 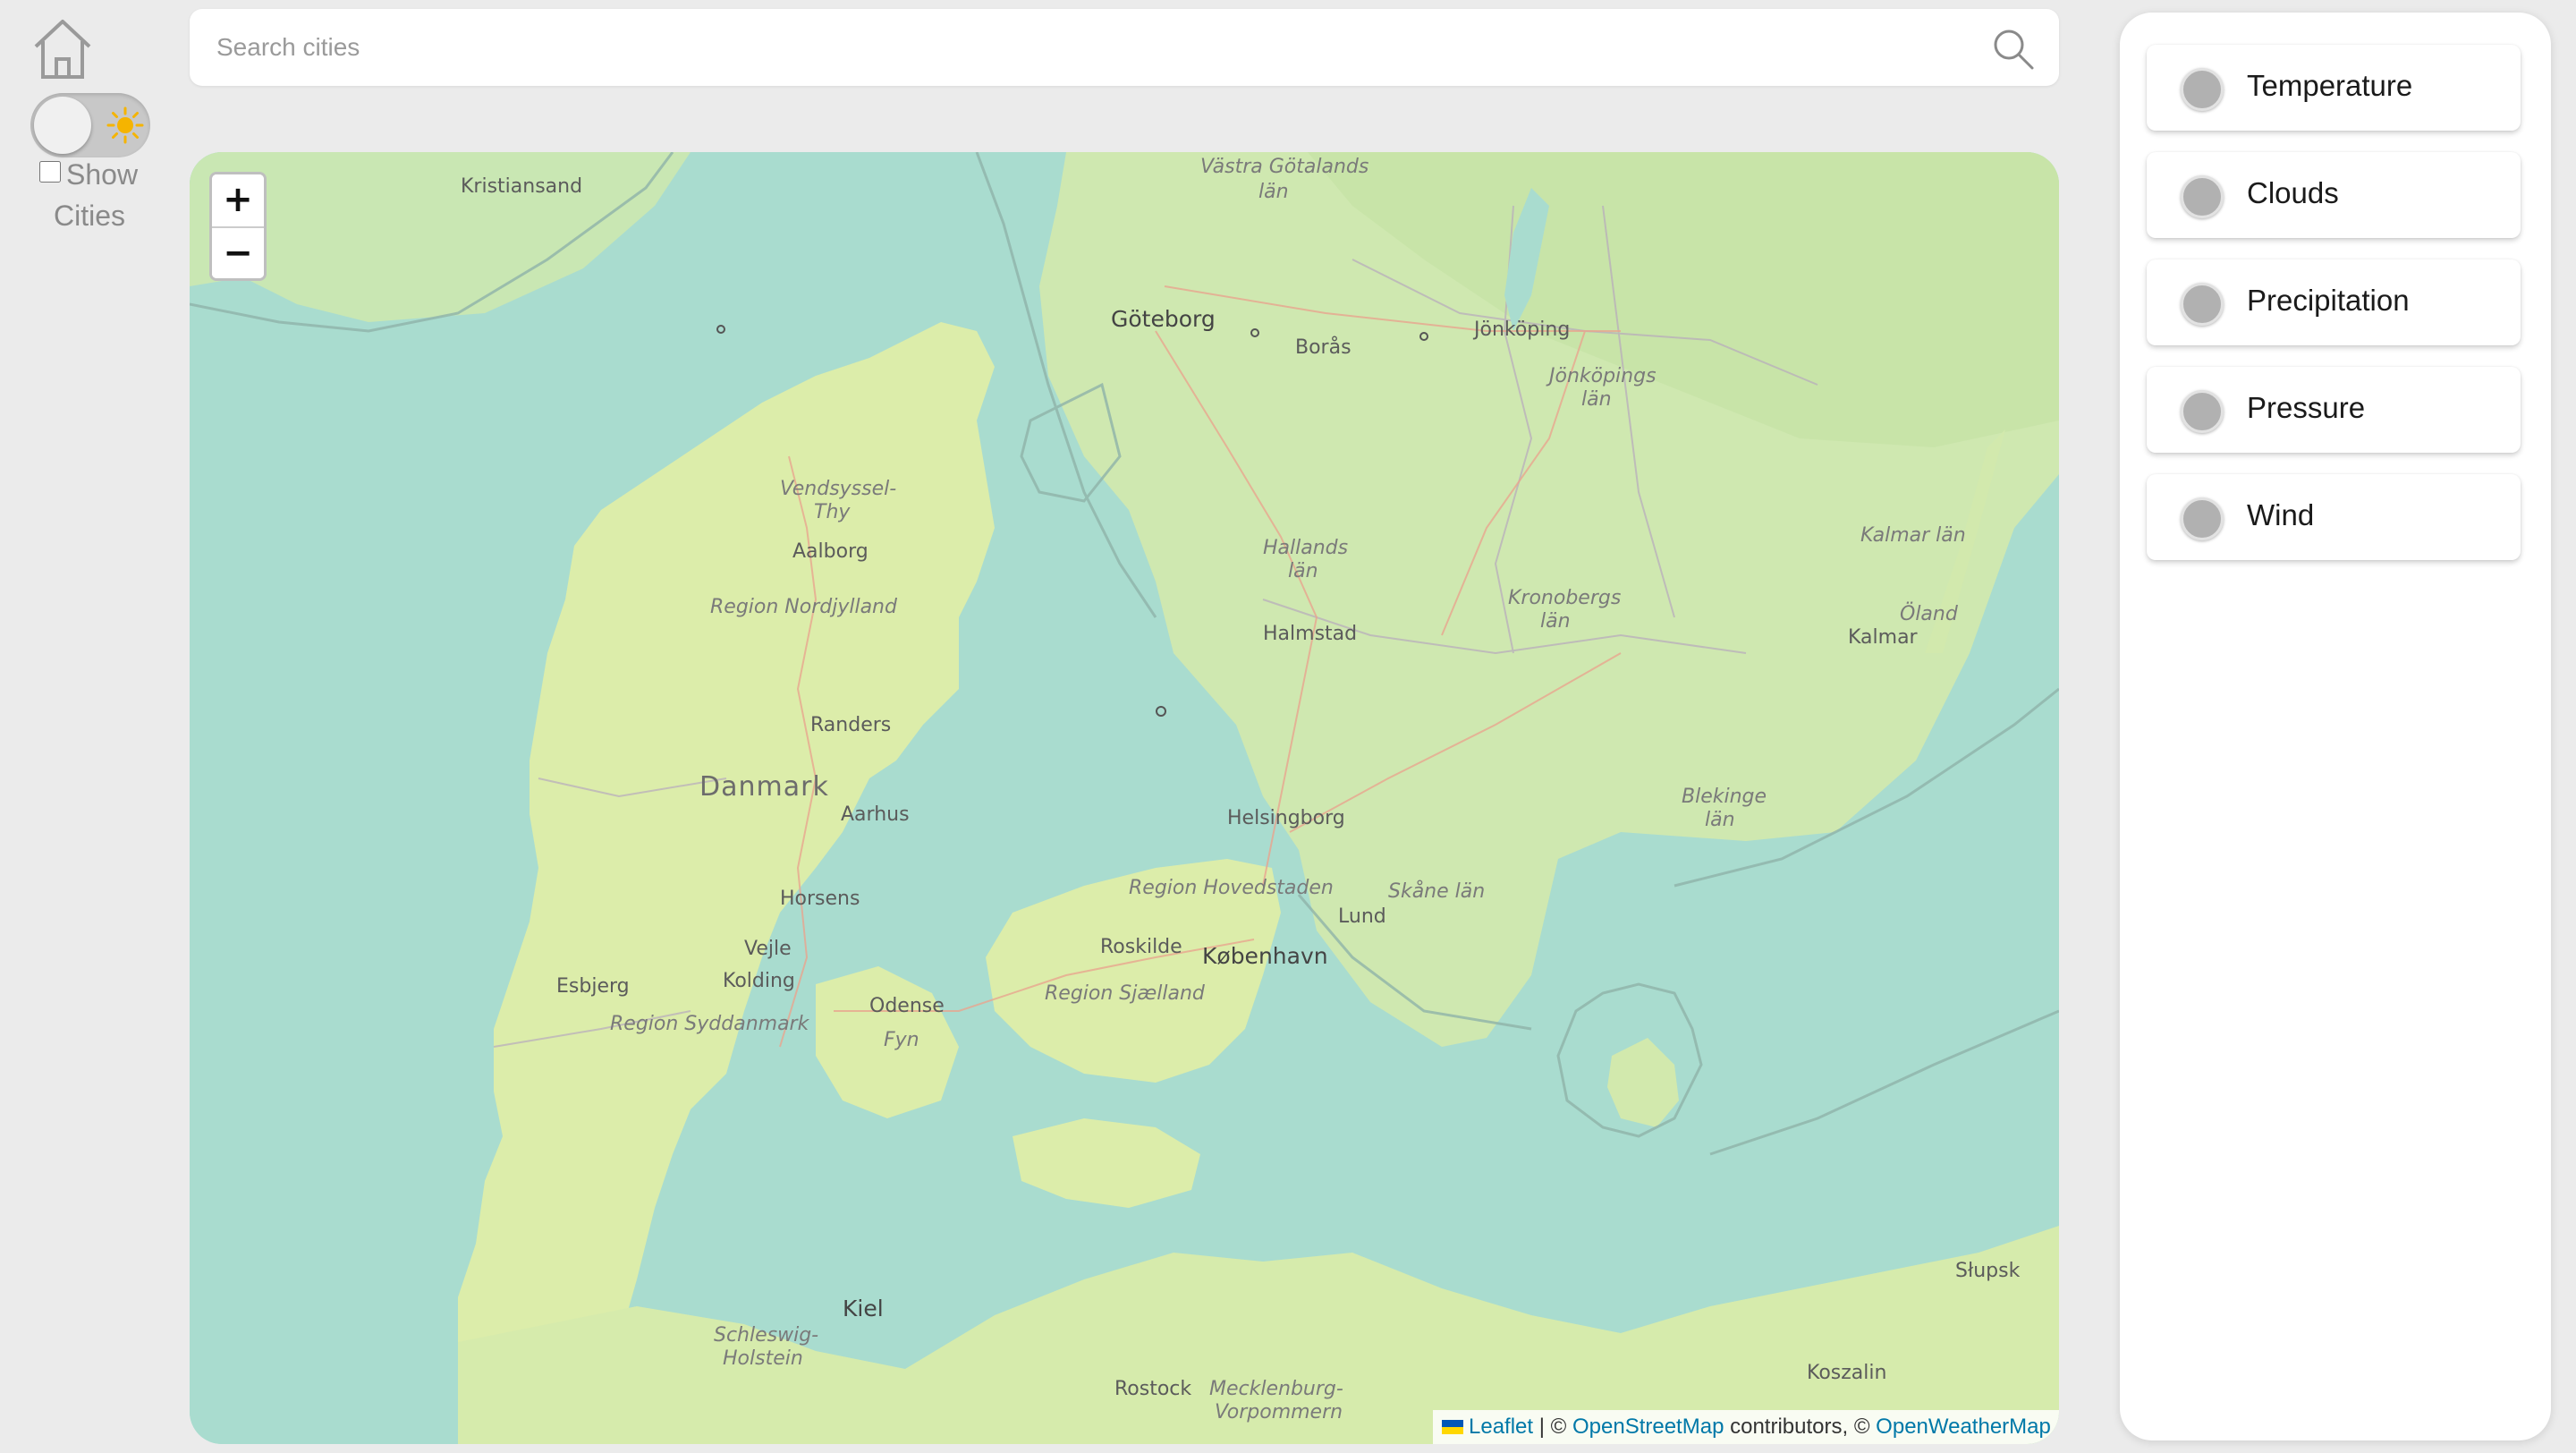 I want to click on owm-link: OpenWeatherMap, so click(x=1963, y=1427).